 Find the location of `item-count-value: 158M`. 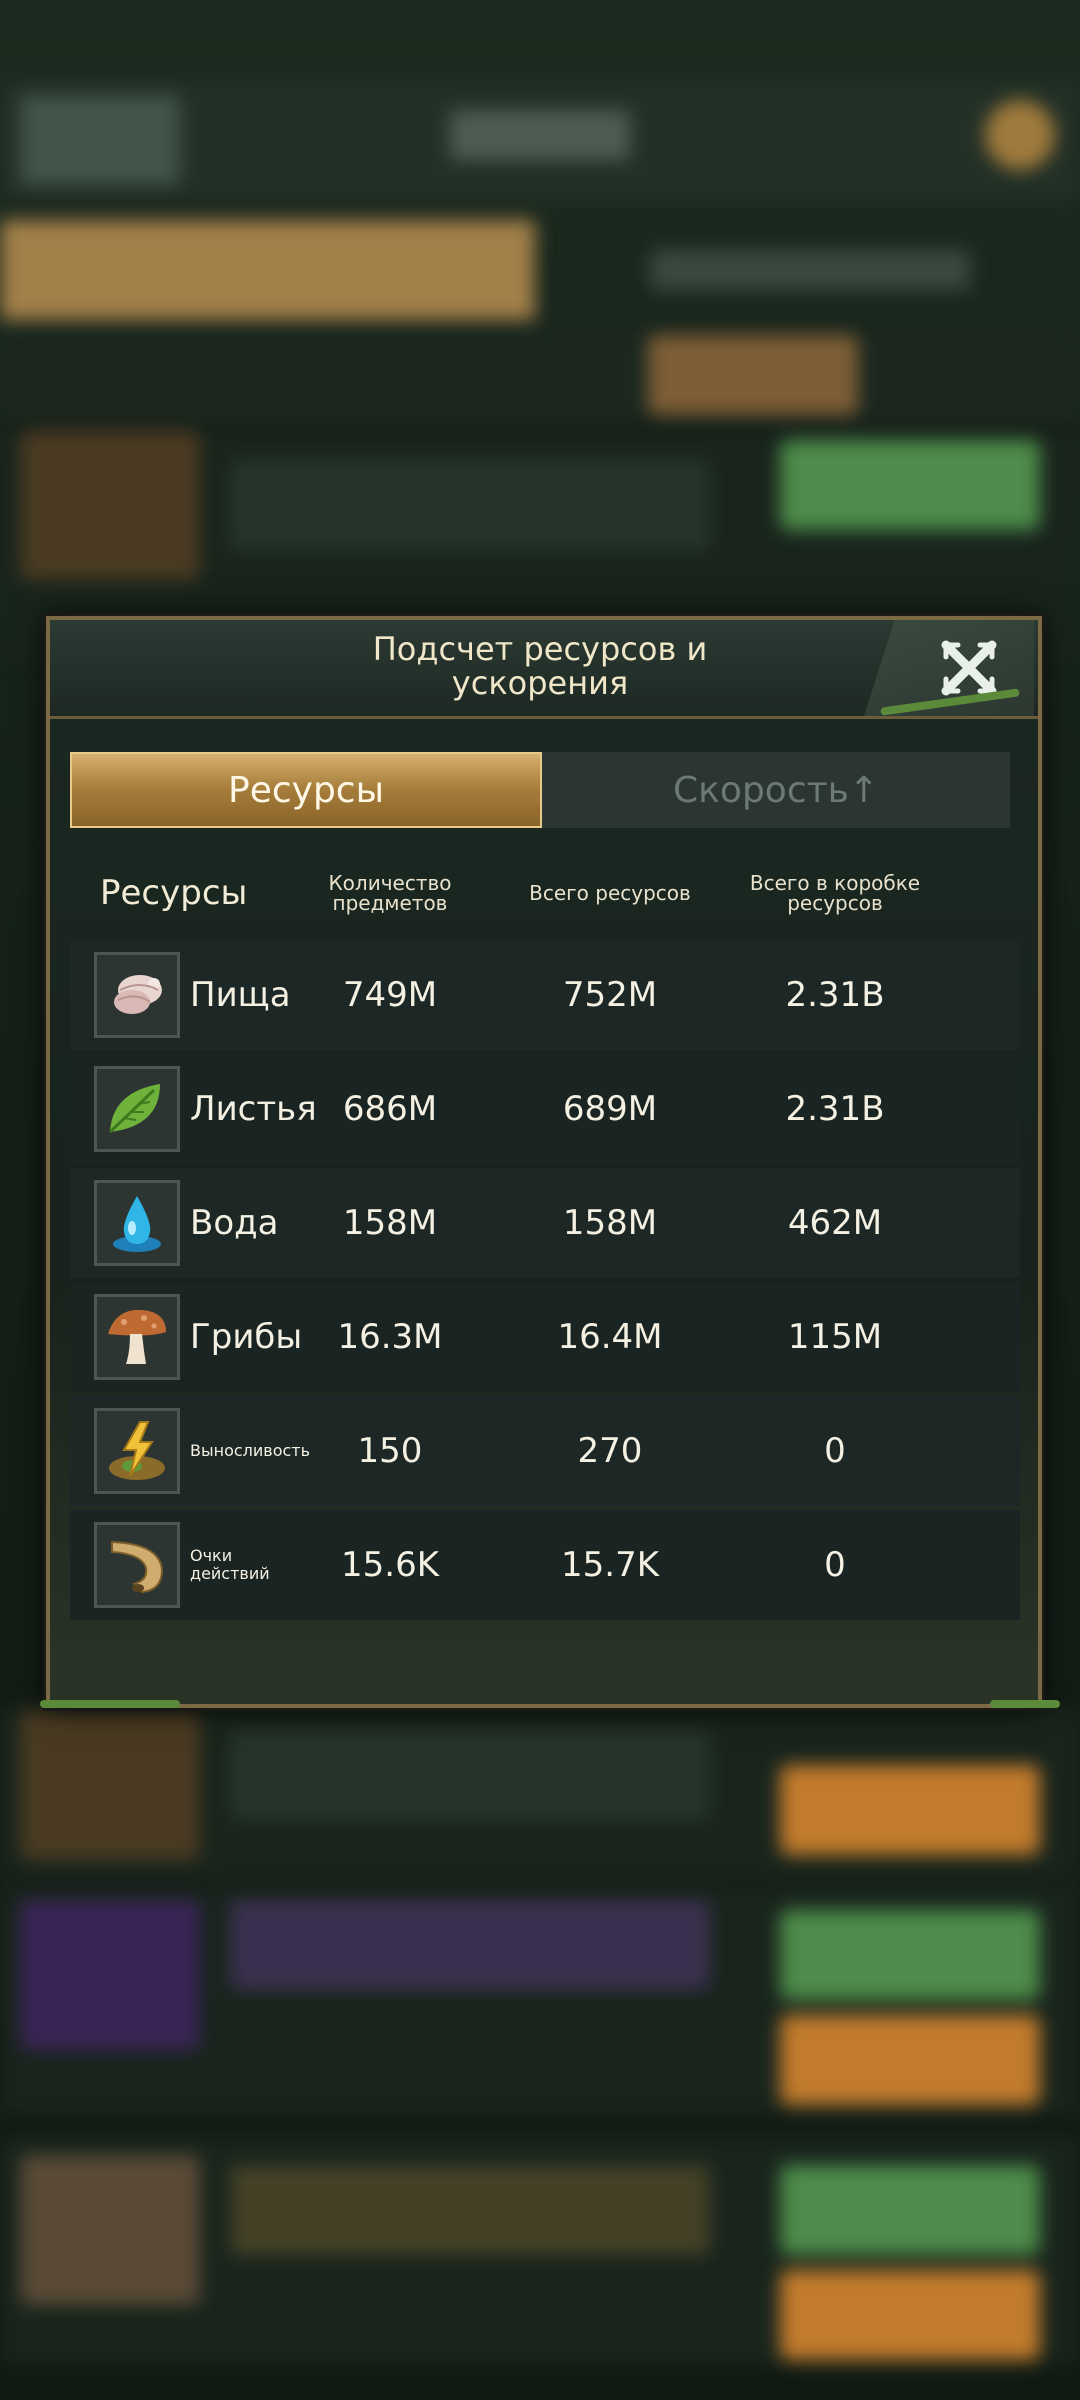

item-count-value: 158M is located at coordinates (390, 1223).